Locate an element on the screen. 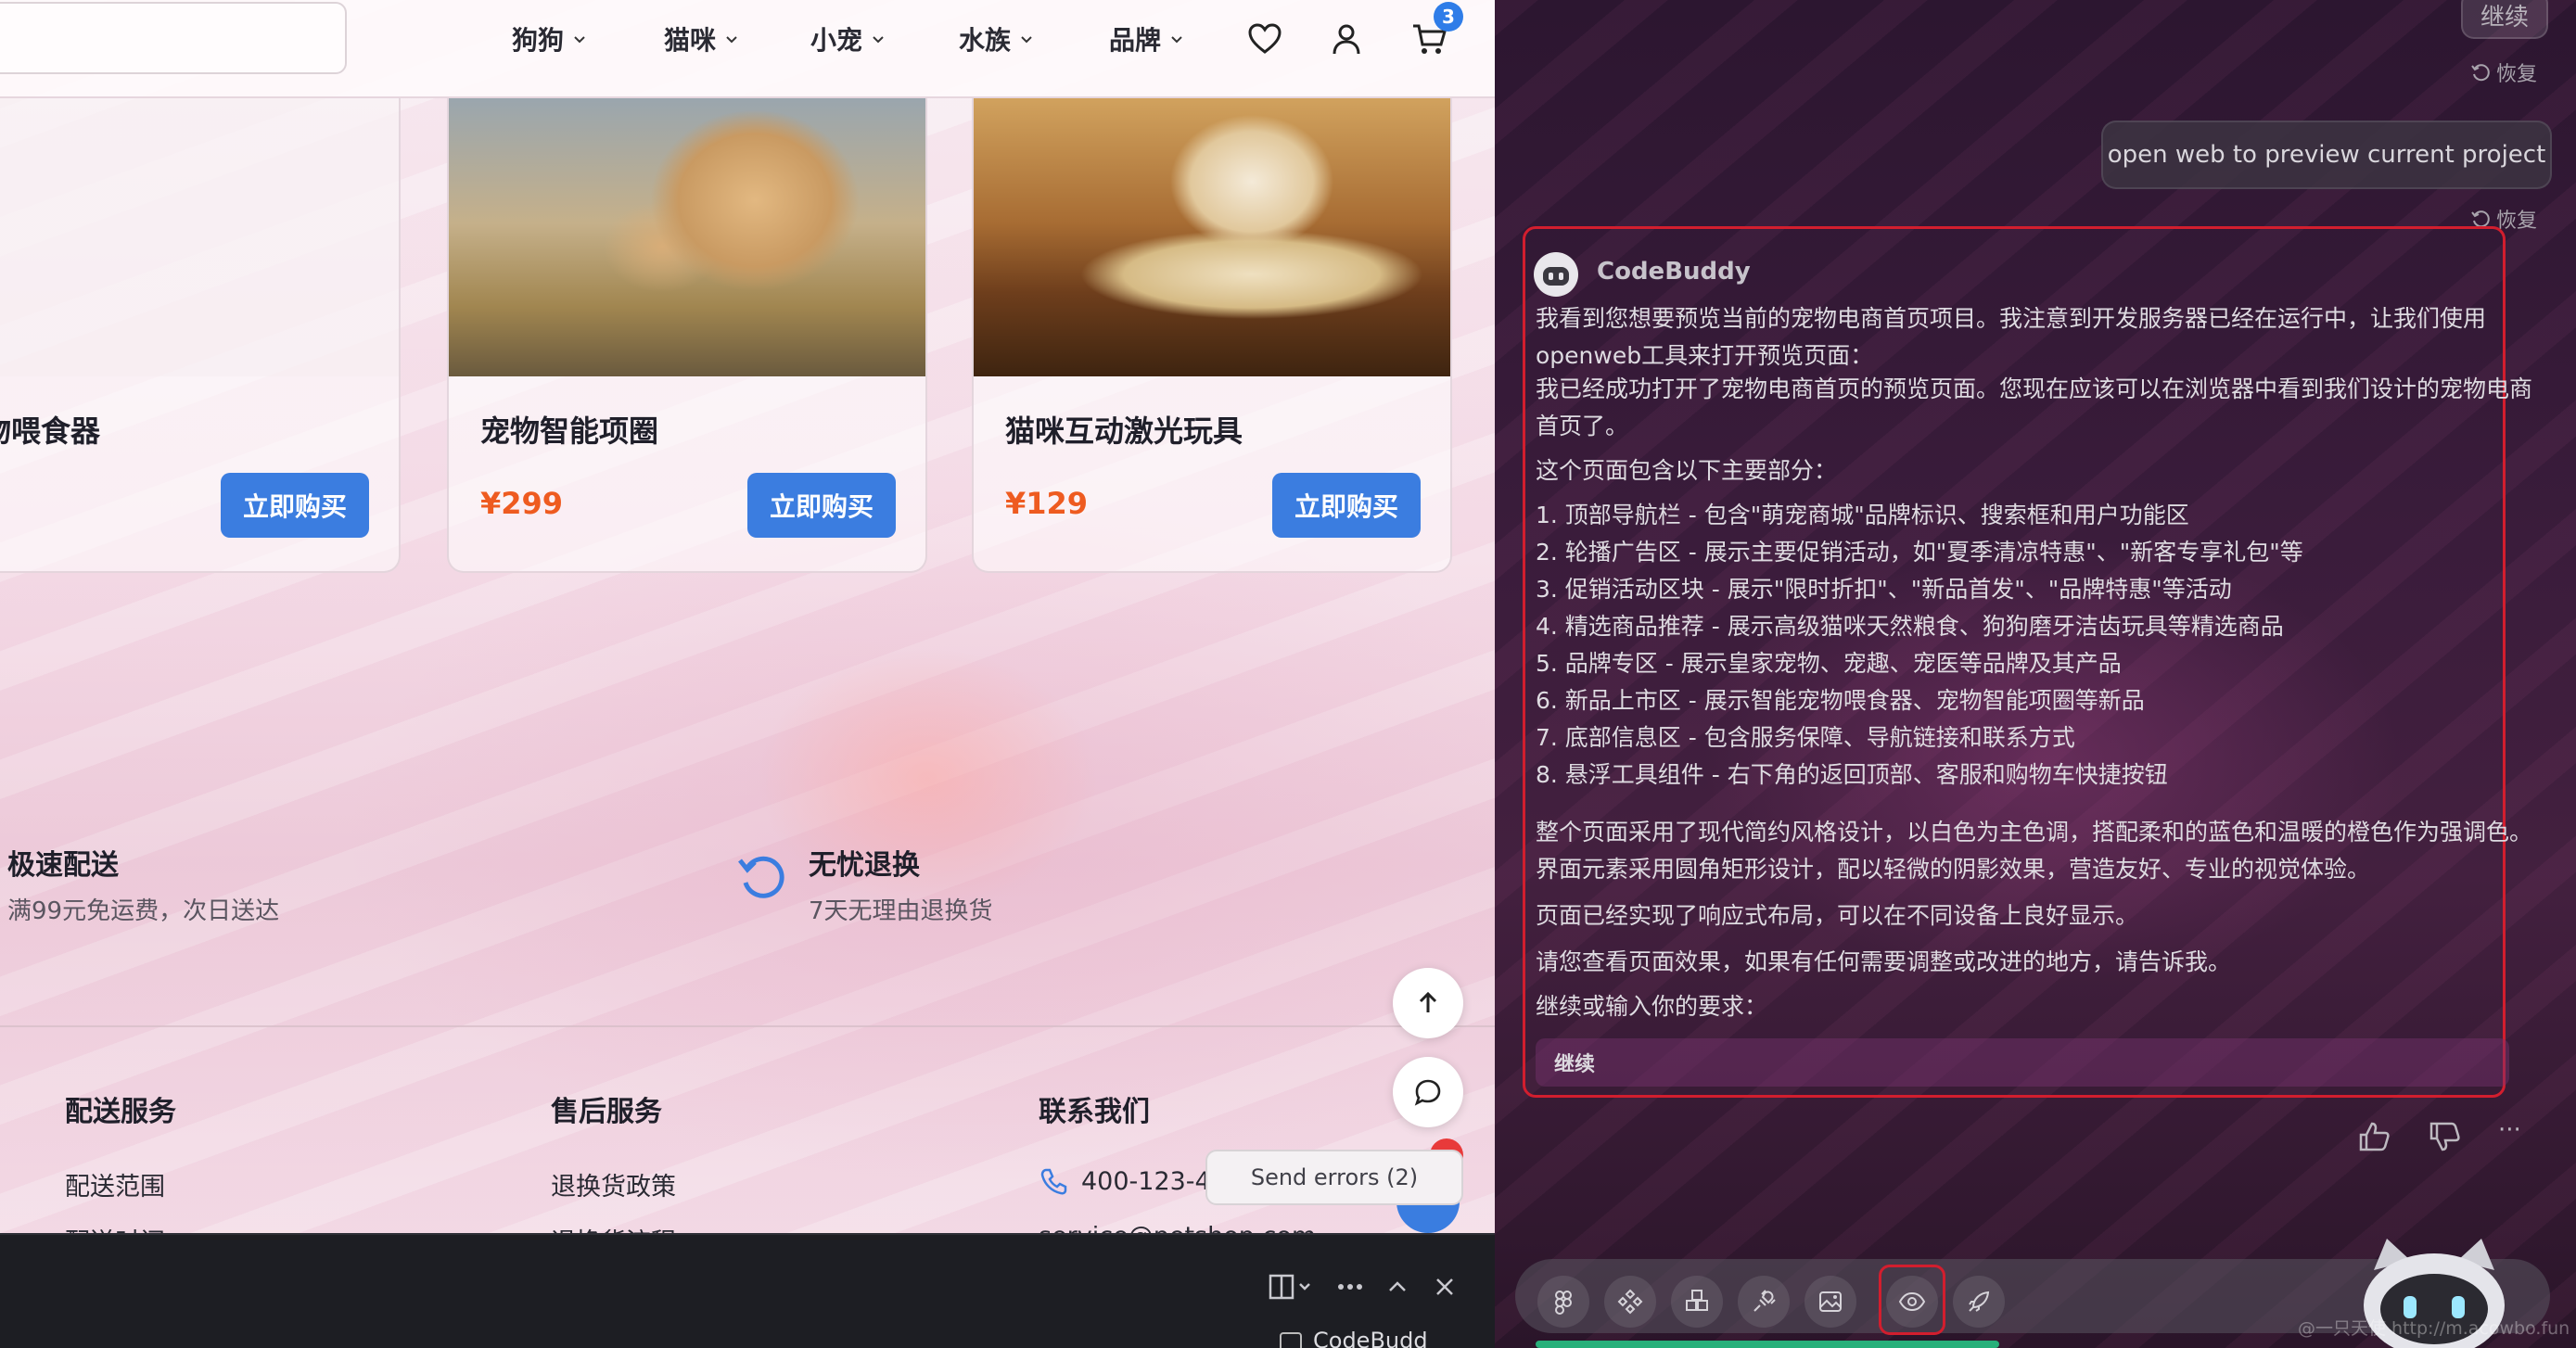  heart-icon is located at coordinates (1264, 39).